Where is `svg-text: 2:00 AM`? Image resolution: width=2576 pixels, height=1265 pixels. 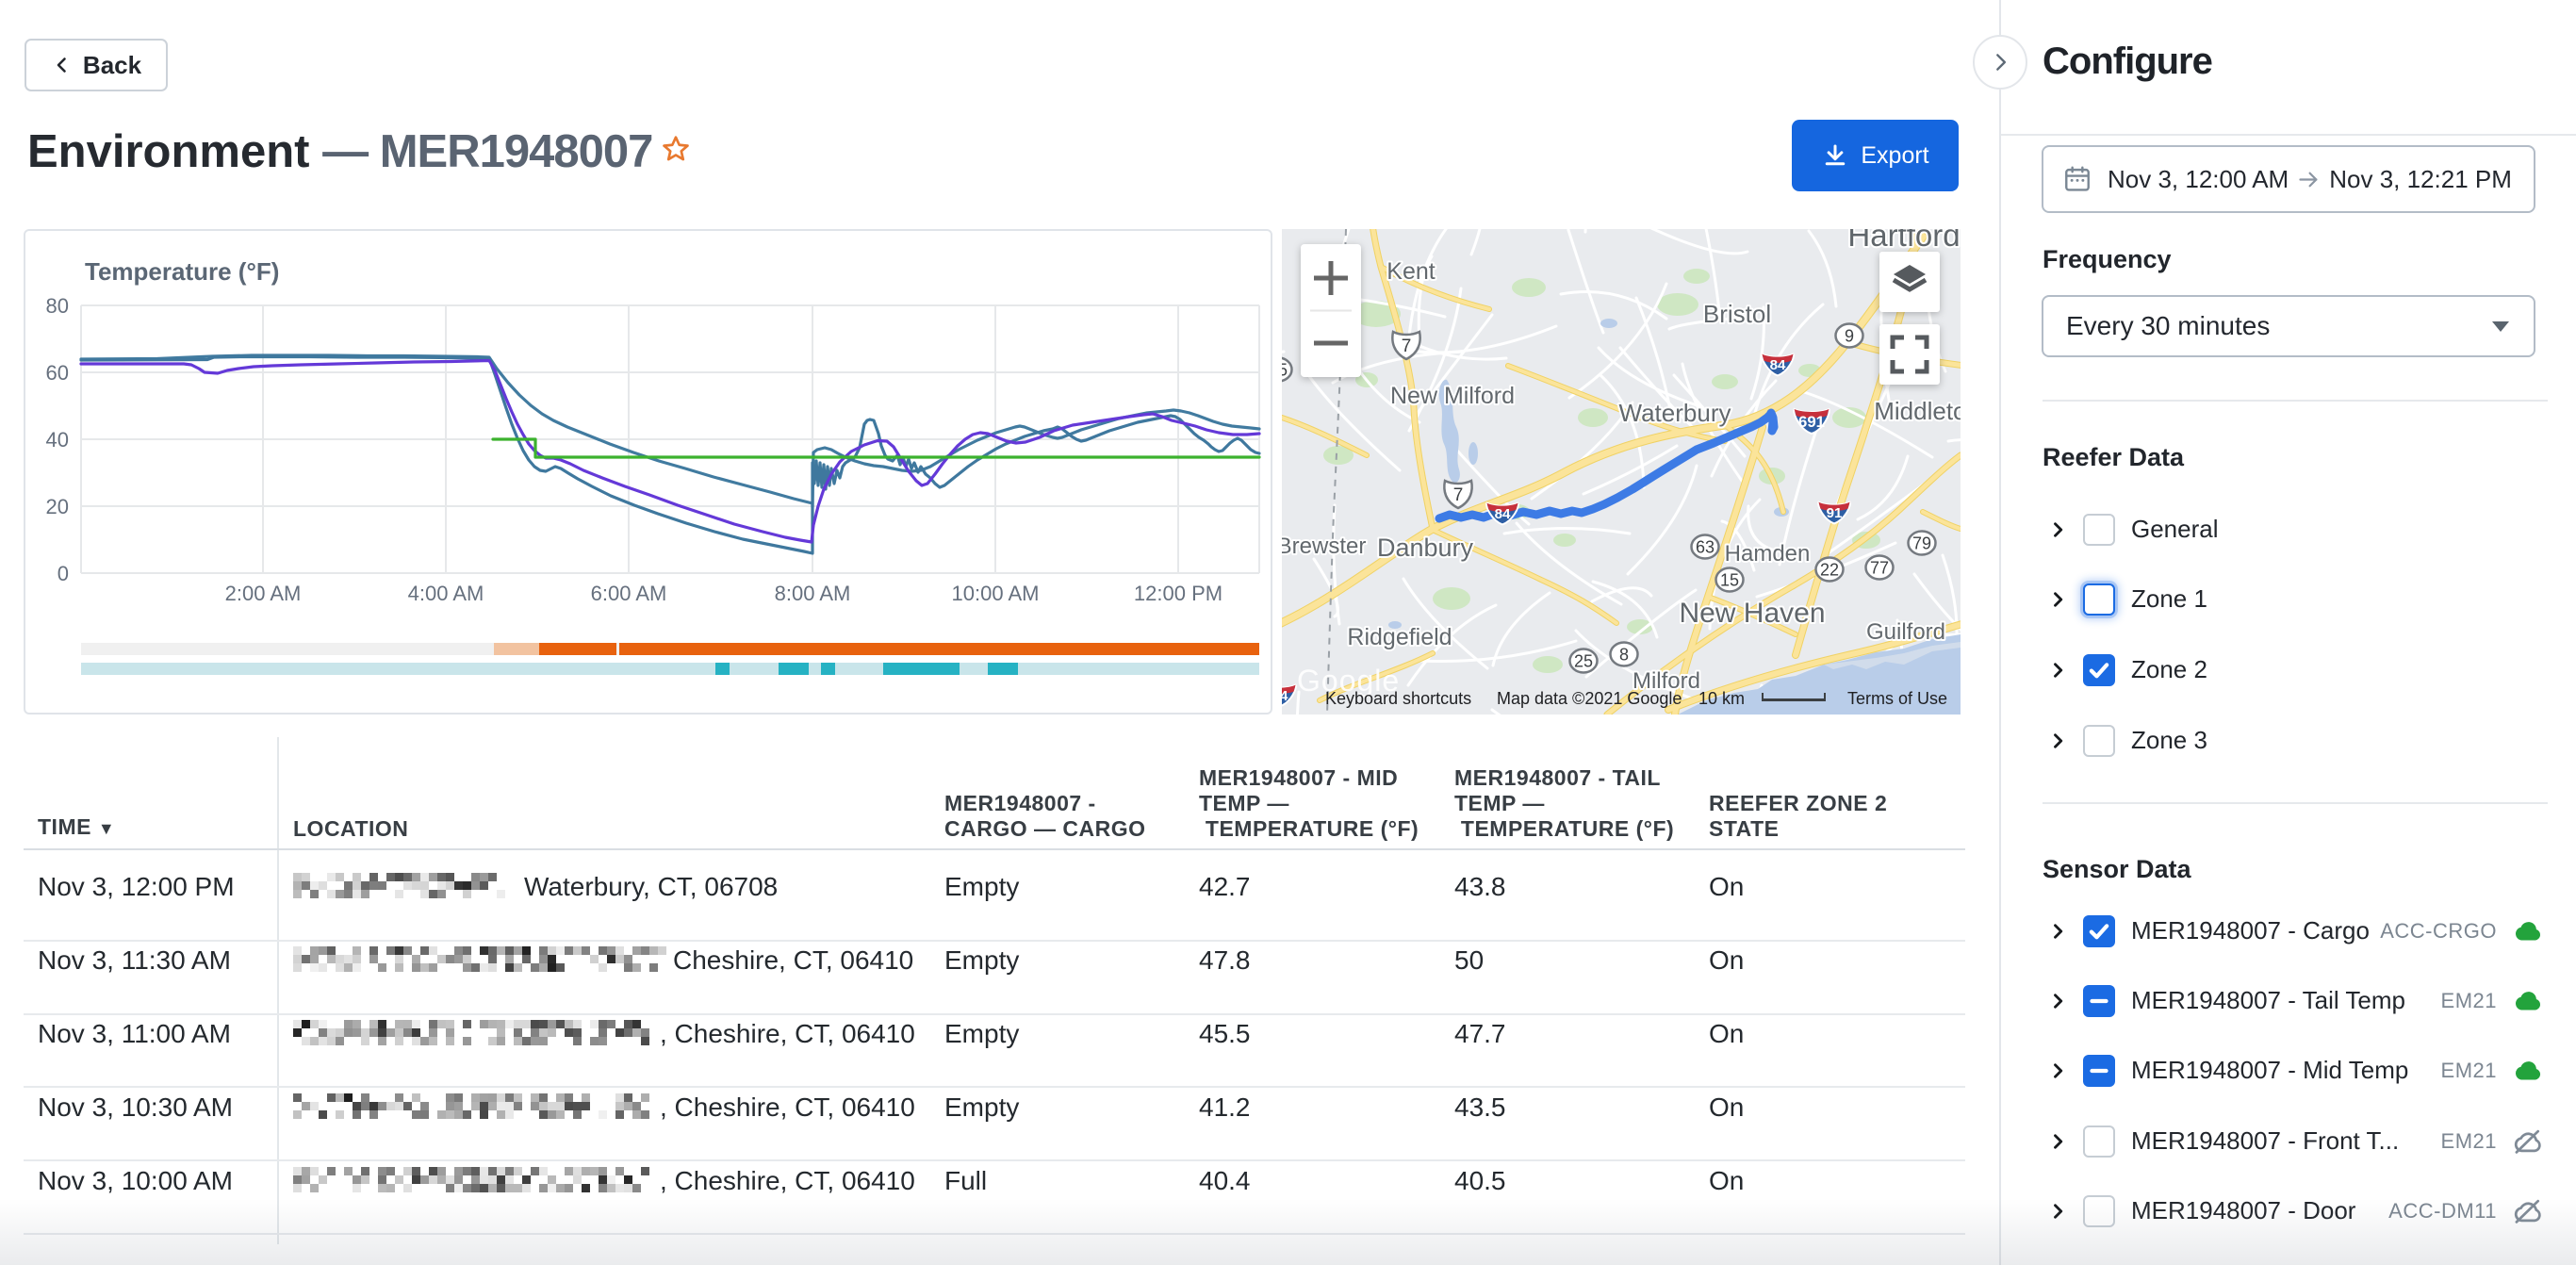
svg-text: 2:00 AM is located at coordinates (263, 594).